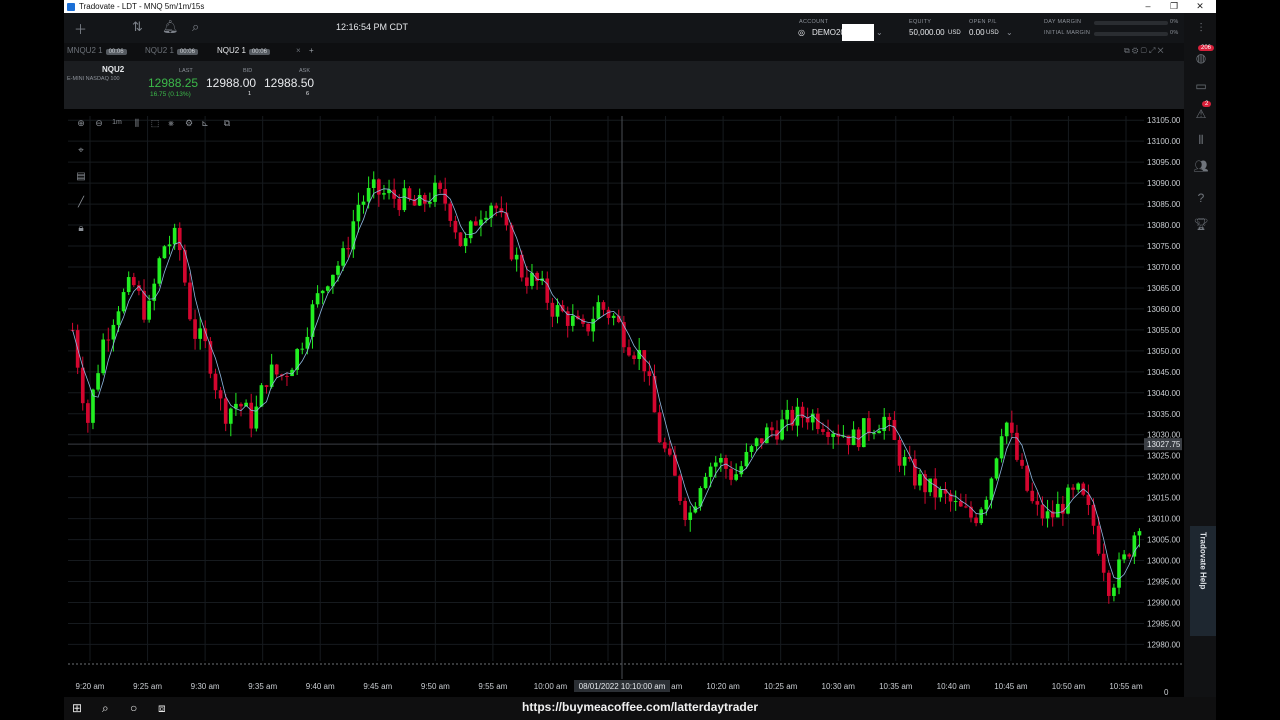 The width and height of the screenshot is (1280, 720). What do you see at coordinates (1144, 51) in the screenshot?
I see `panel-controls-icon: ⧉ ⚙ ▢ ⤢ ✕` at bounding box center [1144, 51].